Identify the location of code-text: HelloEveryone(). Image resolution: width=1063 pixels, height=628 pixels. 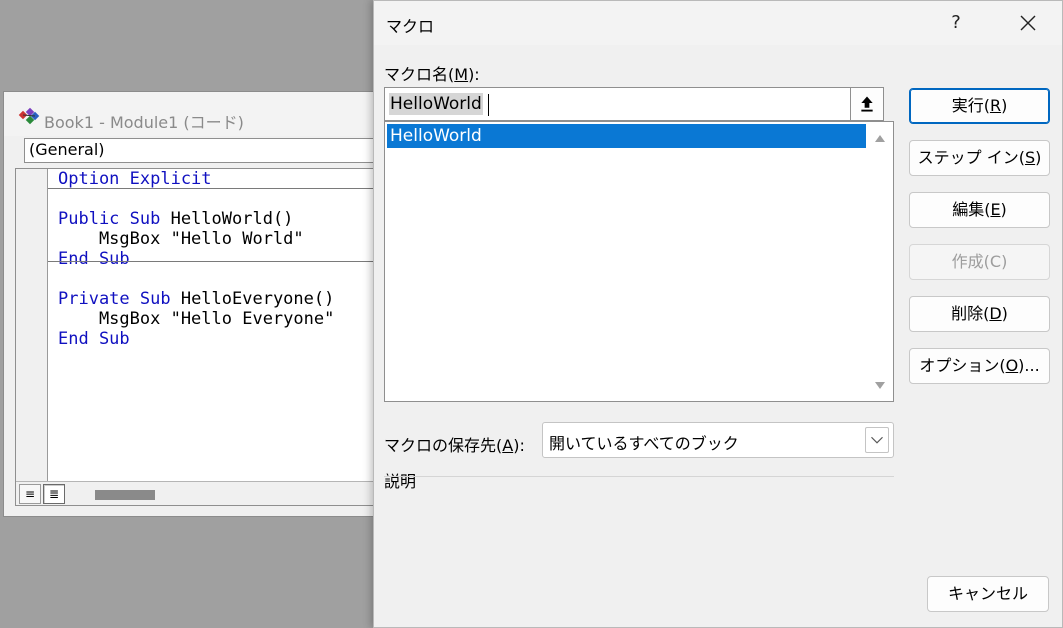
(257, 299).